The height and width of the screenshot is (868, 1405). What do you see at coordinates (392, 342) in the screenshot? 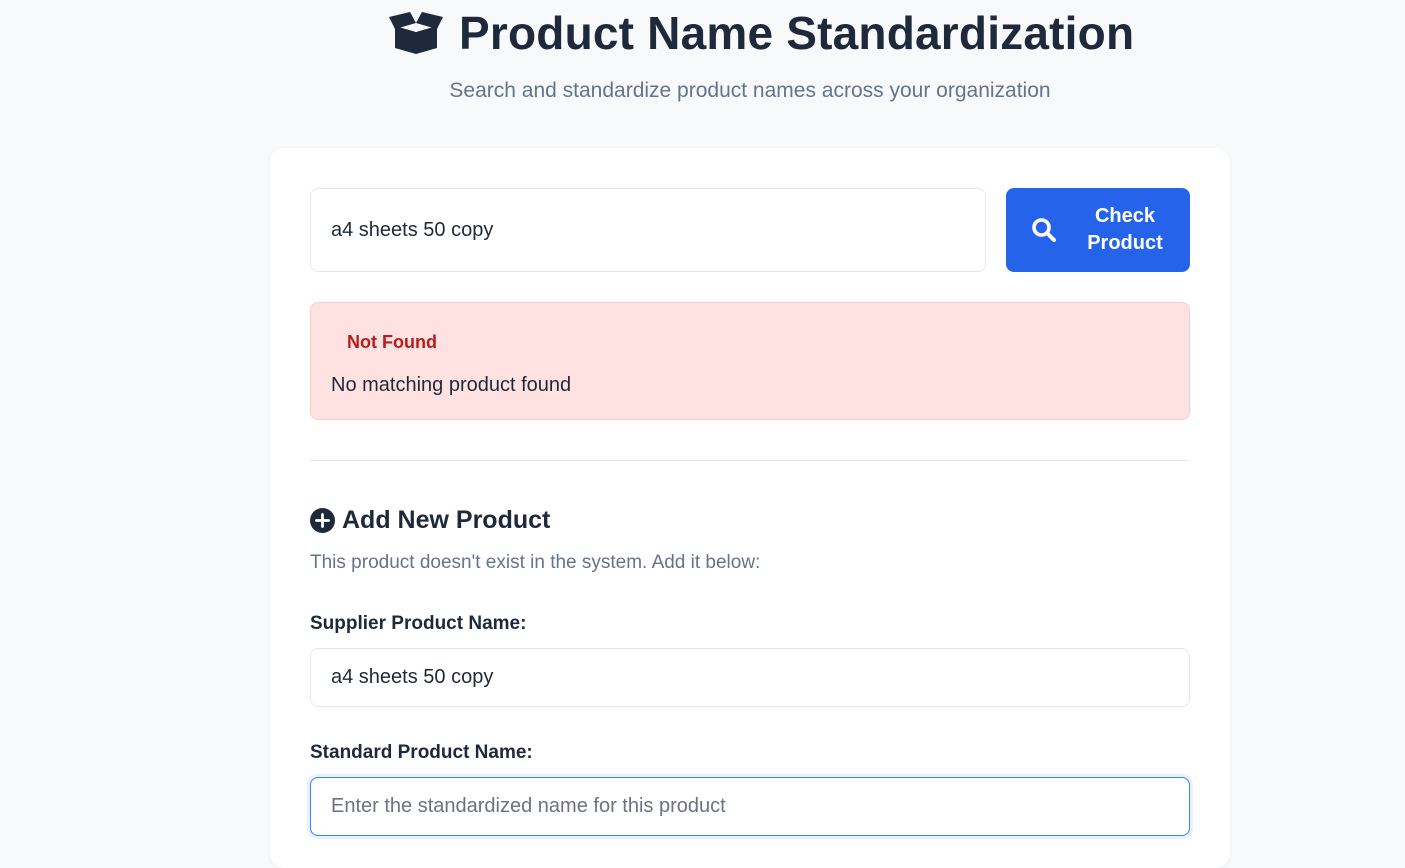
I see `alert-status: Not Found` at bounding box center [392, 342].